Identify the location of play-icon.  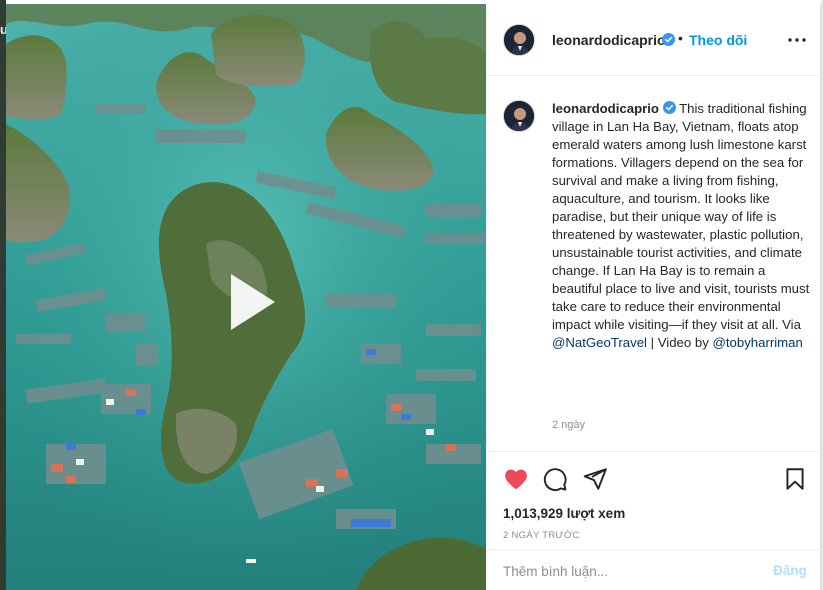
(249, 302).